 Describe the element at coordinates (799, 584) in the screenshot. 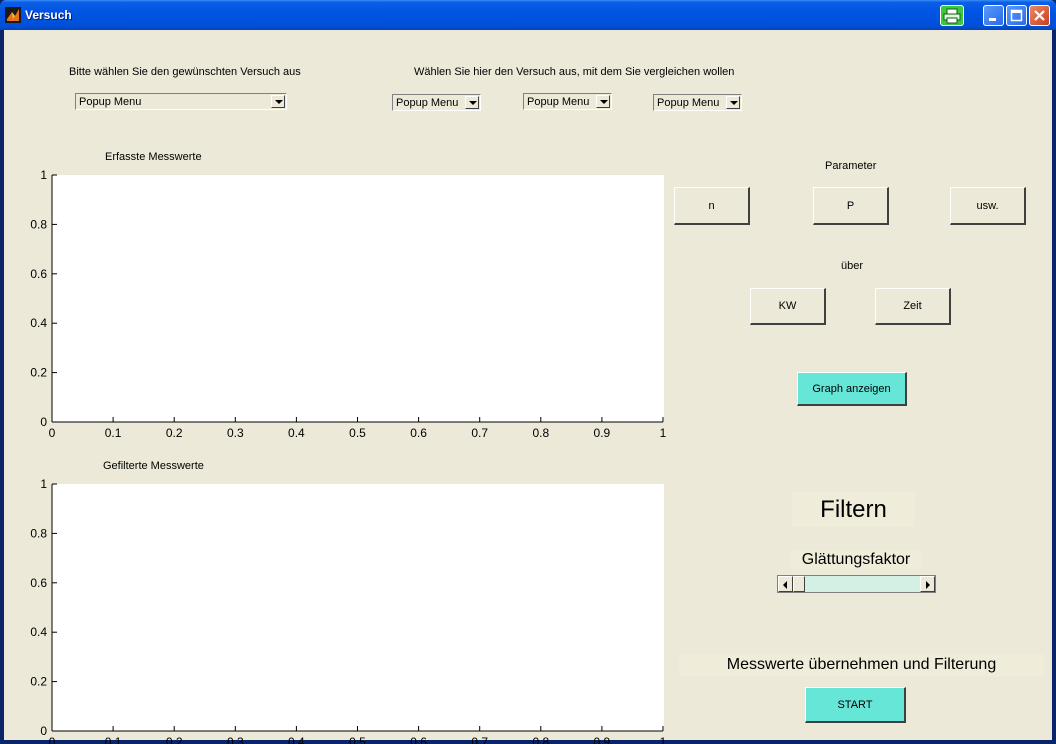

I see `slider-thumb` at that location.